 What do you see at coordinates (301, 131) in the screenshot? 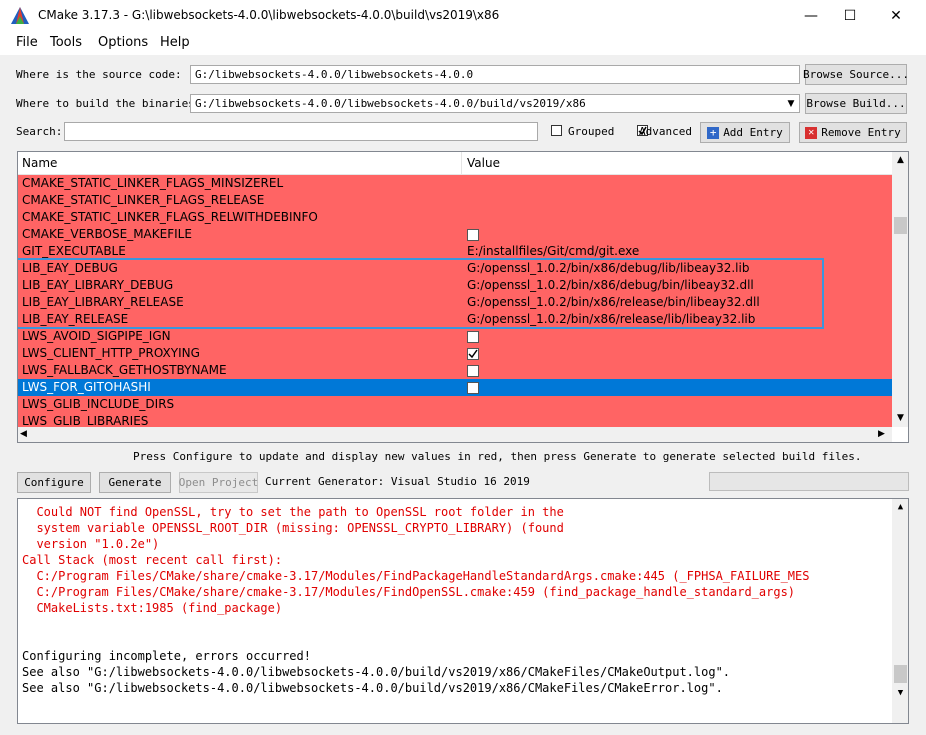
I see `search-input` at bounding box center [301, 131].